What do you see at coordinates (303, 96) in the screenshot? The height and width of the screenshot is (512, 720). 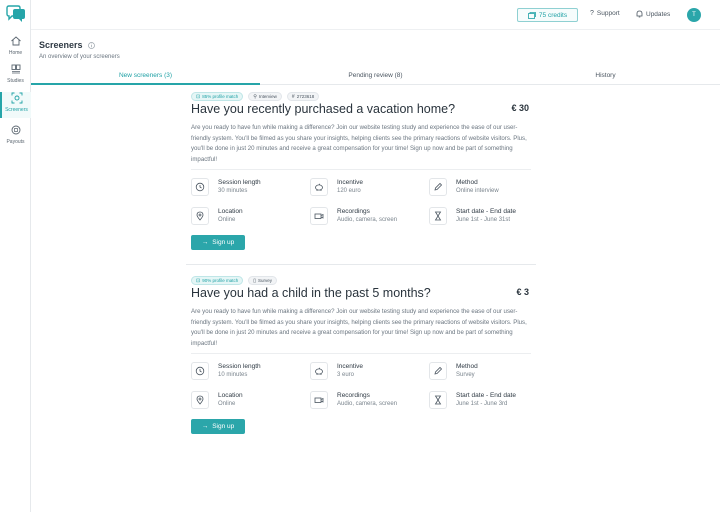 I see `id-badge: # 2723618` at bounding box center [303, 96].